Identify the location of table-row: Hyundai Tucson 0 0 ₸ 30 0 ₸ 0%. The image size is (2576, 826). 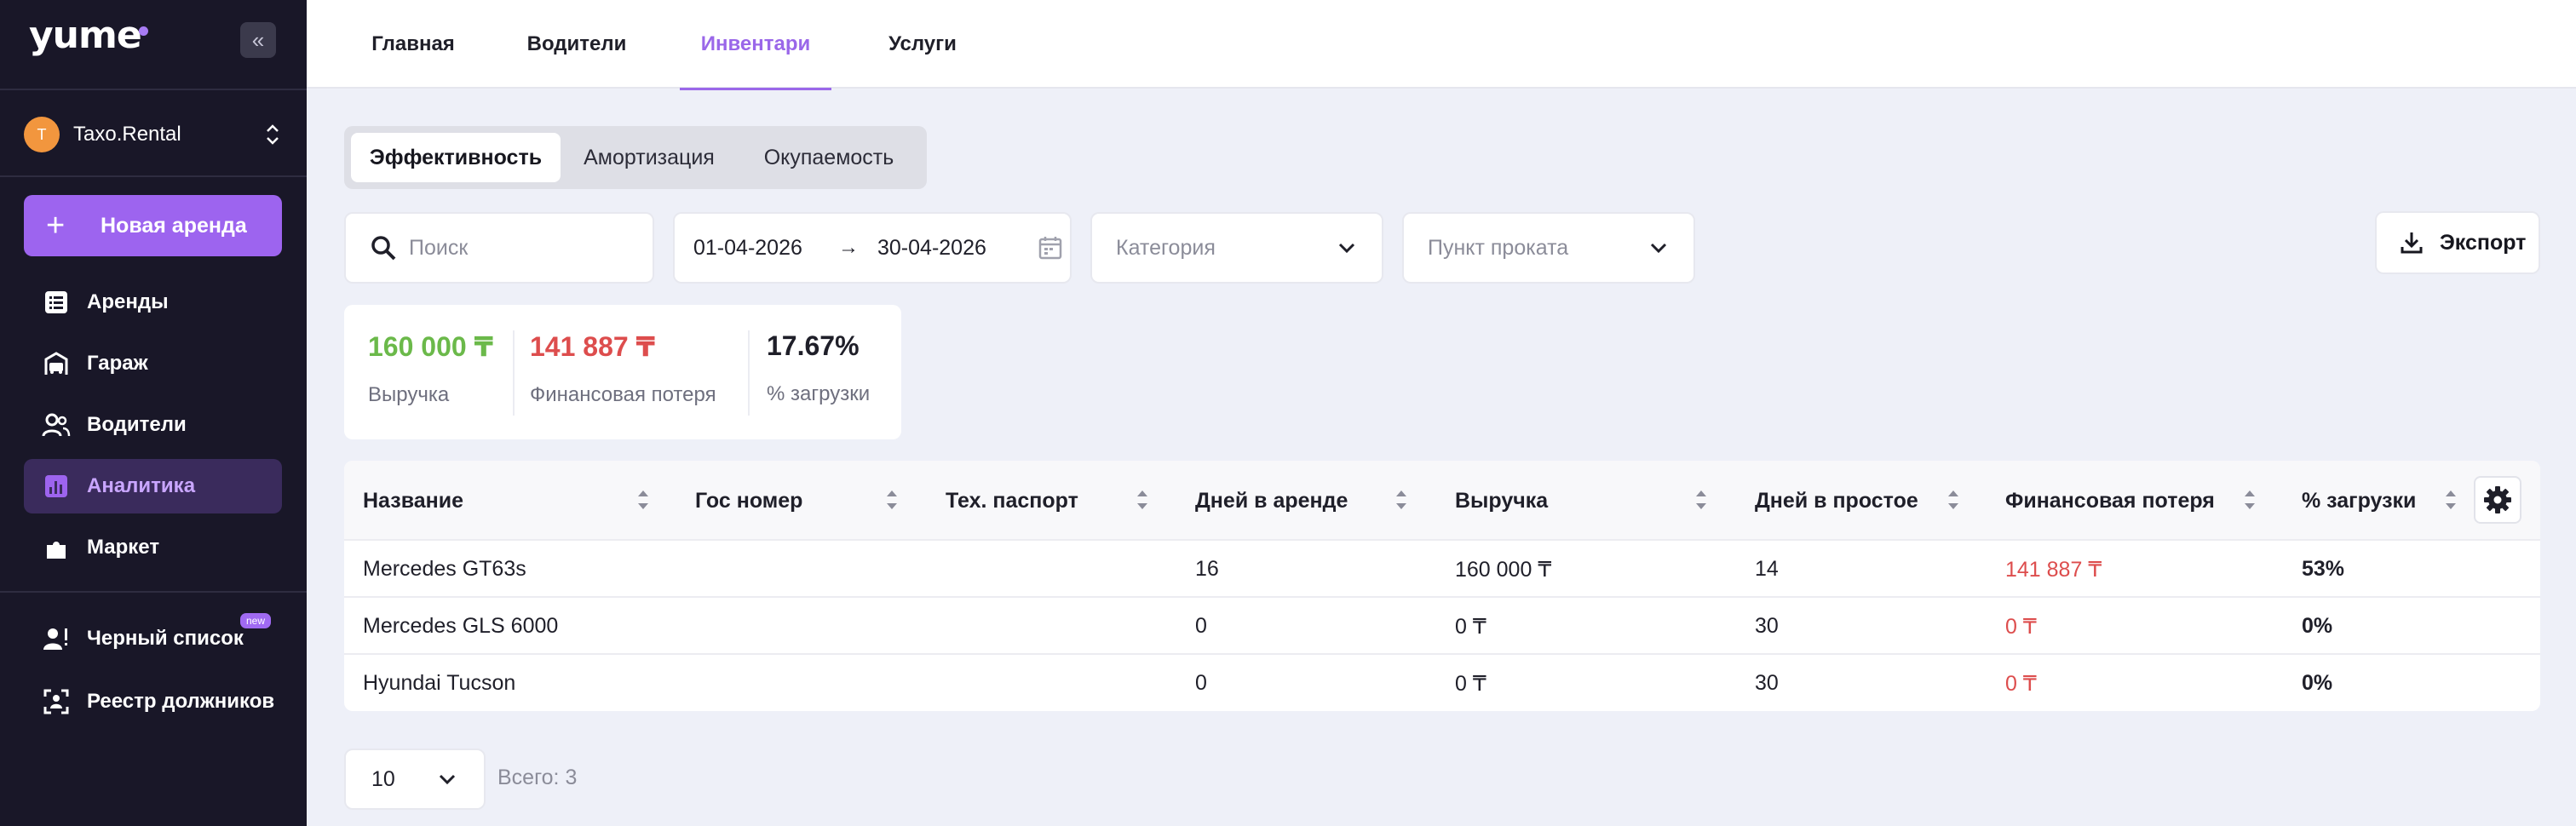
(1442, 683).